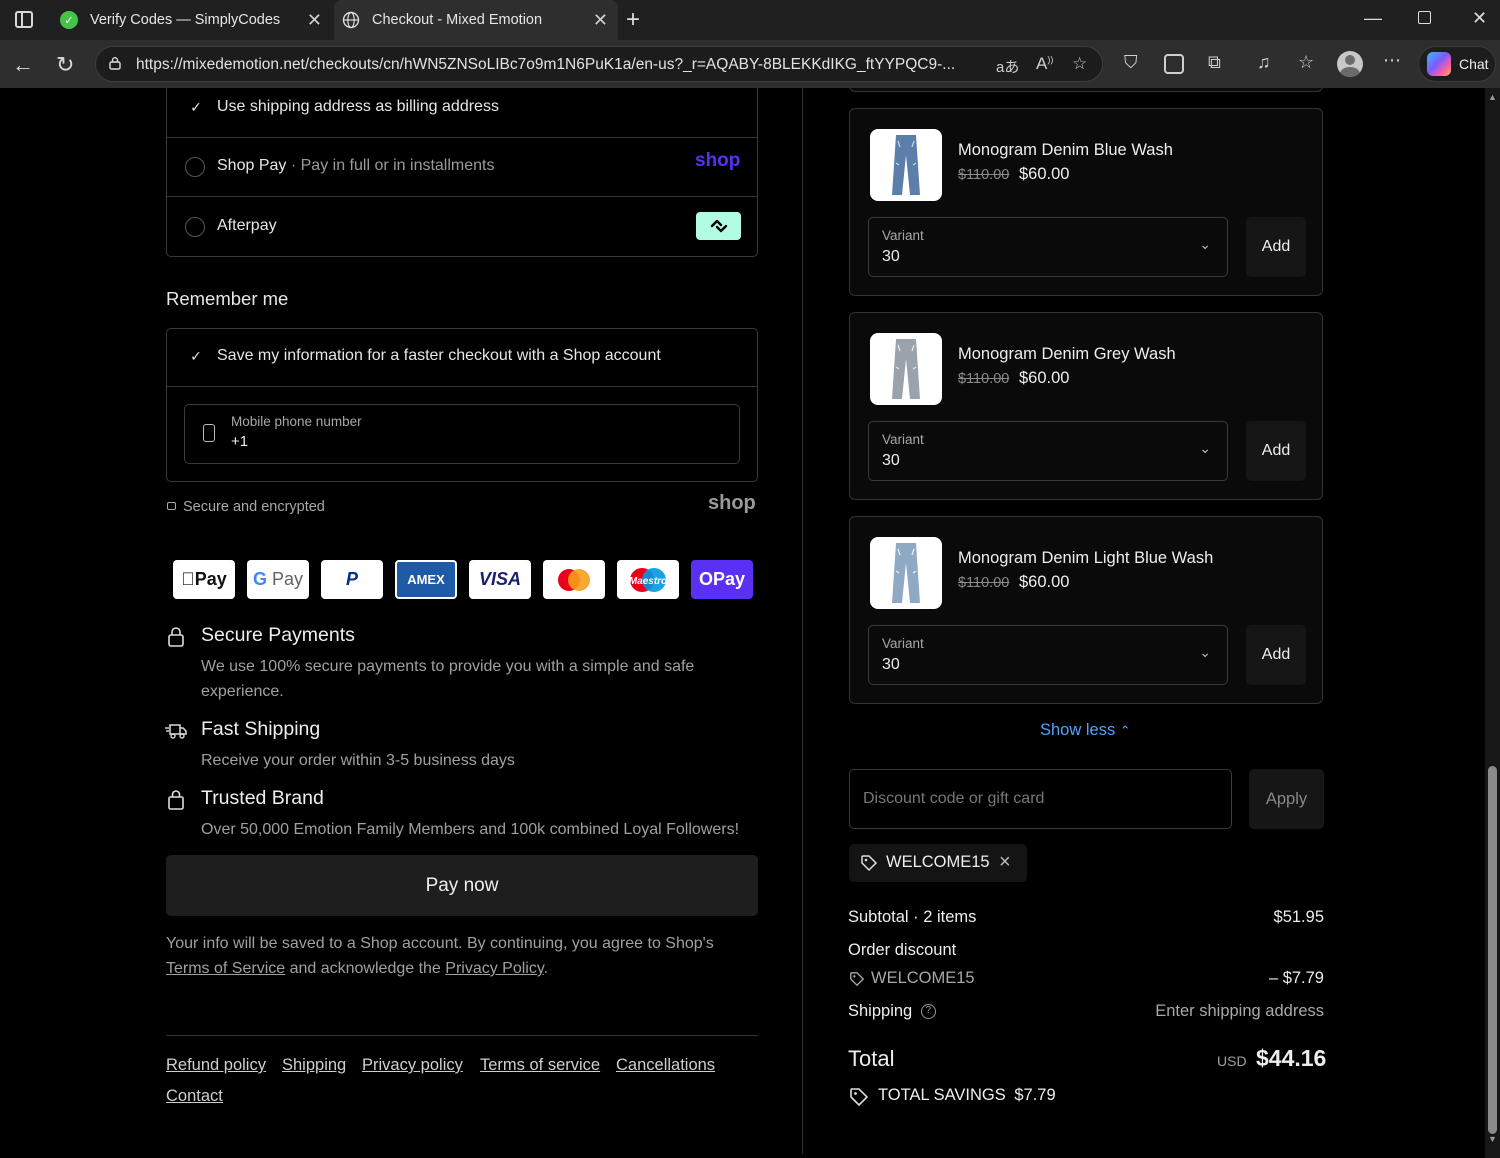 The height and width of the screenshot is (1158, 1500). Describe the element at coordinates (115, 63) in the screenshot. I see `site-info-icon` at that location.